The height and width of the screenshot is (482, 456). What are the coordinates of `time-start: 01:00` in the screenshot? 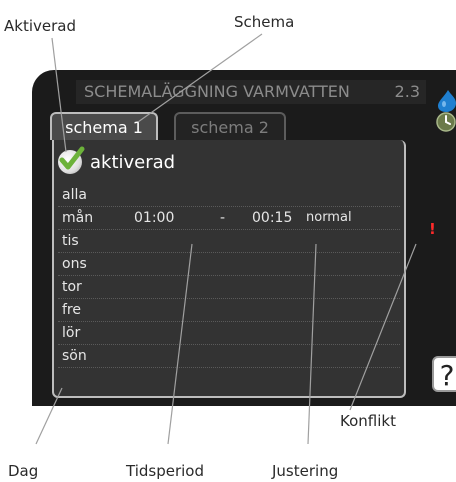 It's located at (154, 218).